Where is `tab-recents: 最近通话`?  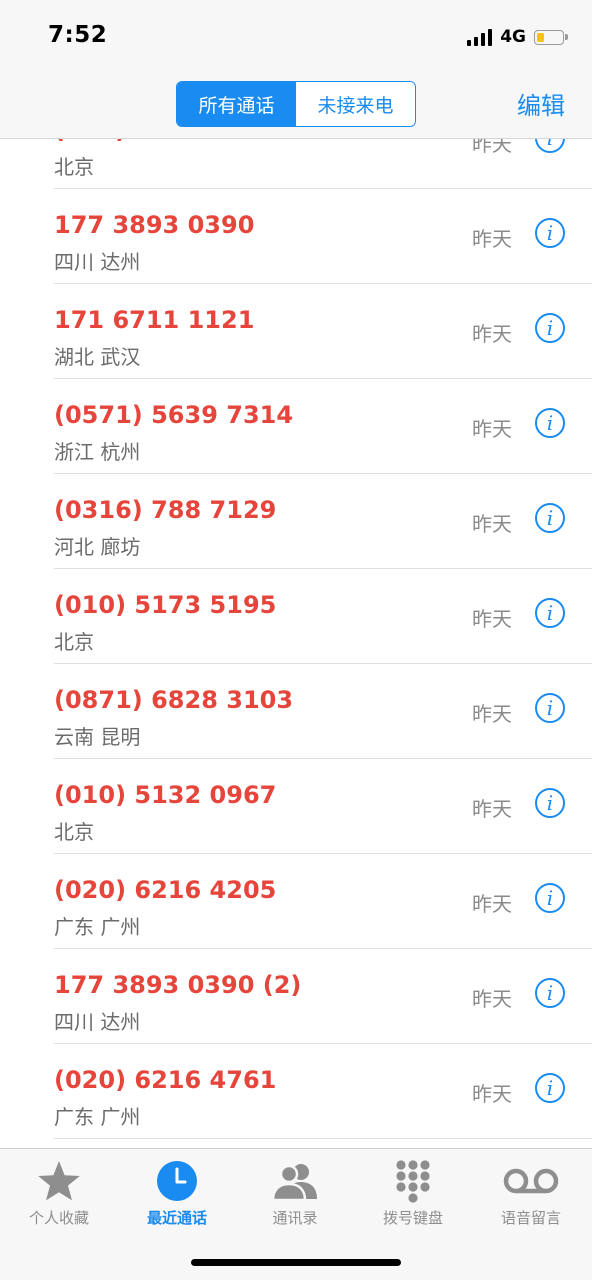 tab-recents: 最近通话 is located at coordinates (177, 1194).